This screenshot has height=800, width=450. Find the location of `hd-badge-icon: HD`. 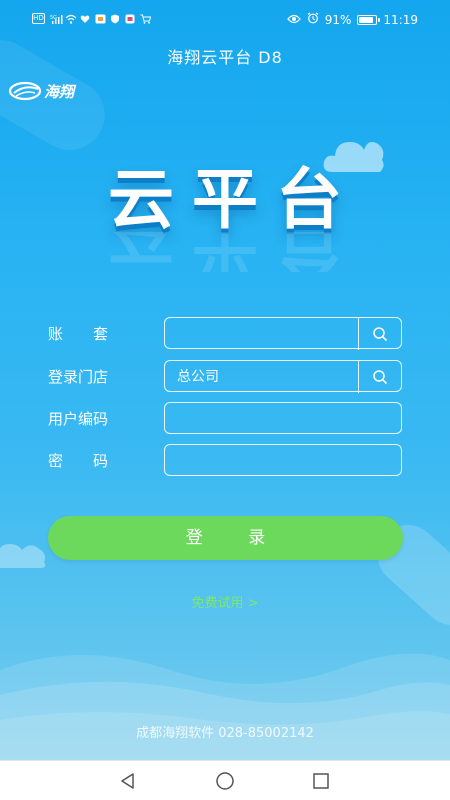

hd-badge-icon: HD is located at coordinates (38, 18).